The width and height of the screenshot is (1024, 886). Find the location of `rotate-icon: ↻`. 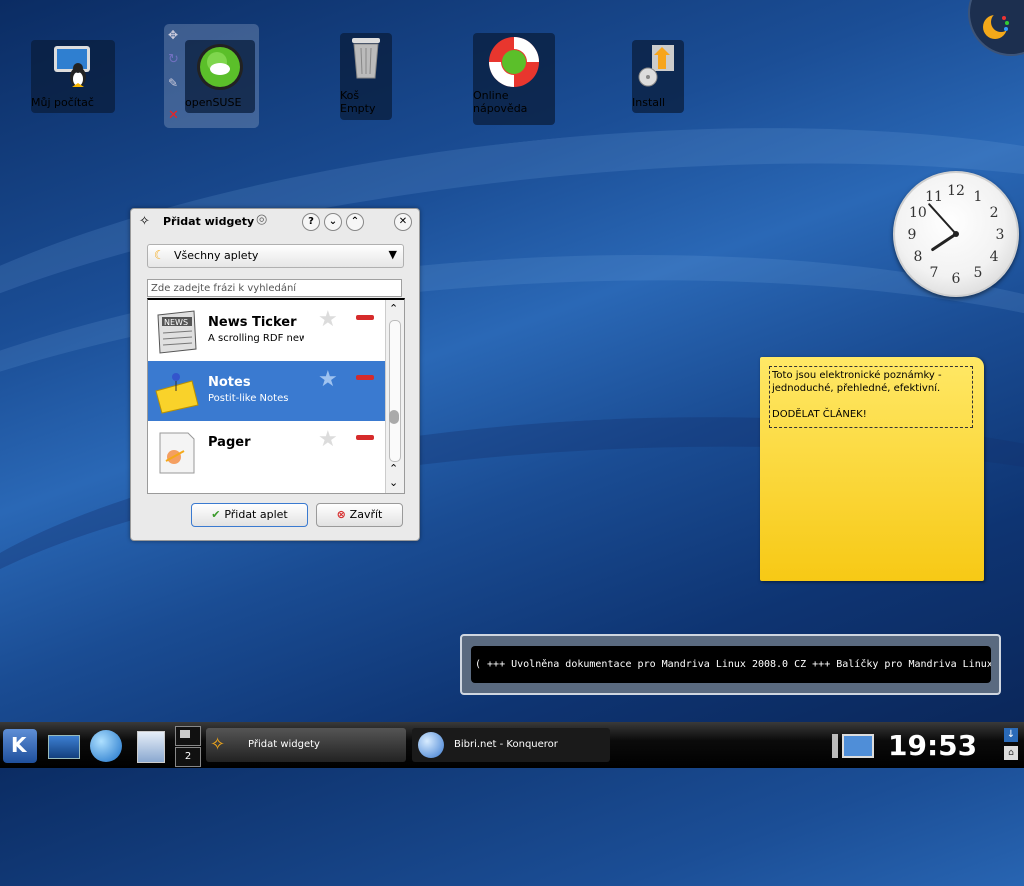

rotate-icon: ↻ is located at coordinates (173, 59).